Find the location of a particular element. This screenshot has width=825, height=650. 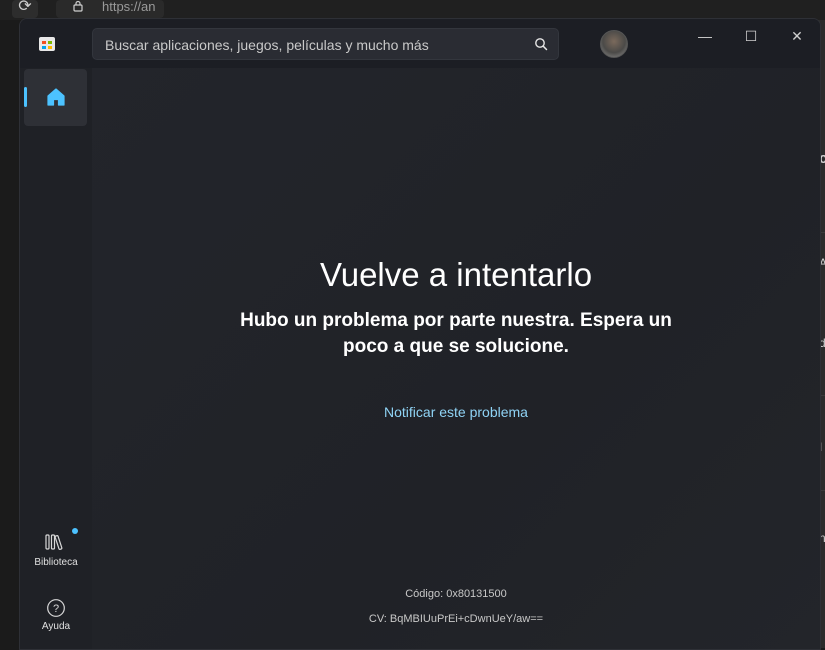

home-icon is located at coordinates (56, 97).